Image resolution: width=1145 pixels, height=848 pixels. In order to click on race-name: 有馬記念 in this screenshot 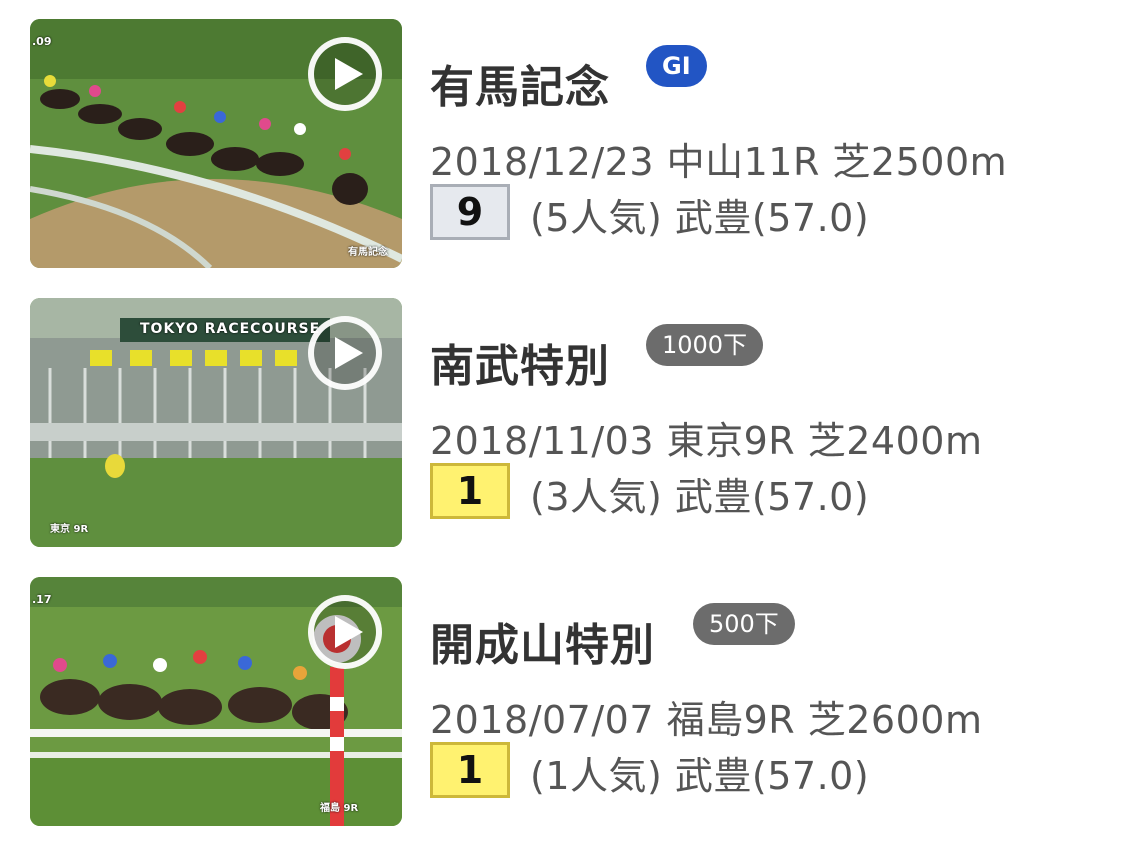, I will do `click(520, 87)`.